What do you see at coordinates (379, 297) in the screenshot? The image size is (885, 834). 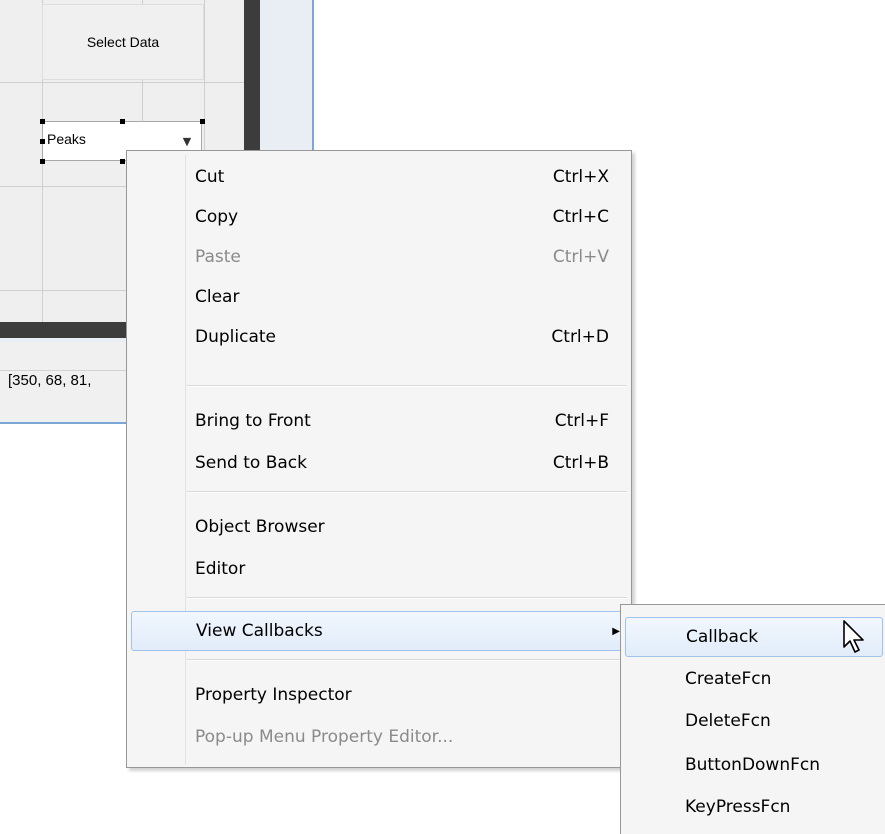 I see `menu-item-clear: Clear` at bounding box center [379, 297].